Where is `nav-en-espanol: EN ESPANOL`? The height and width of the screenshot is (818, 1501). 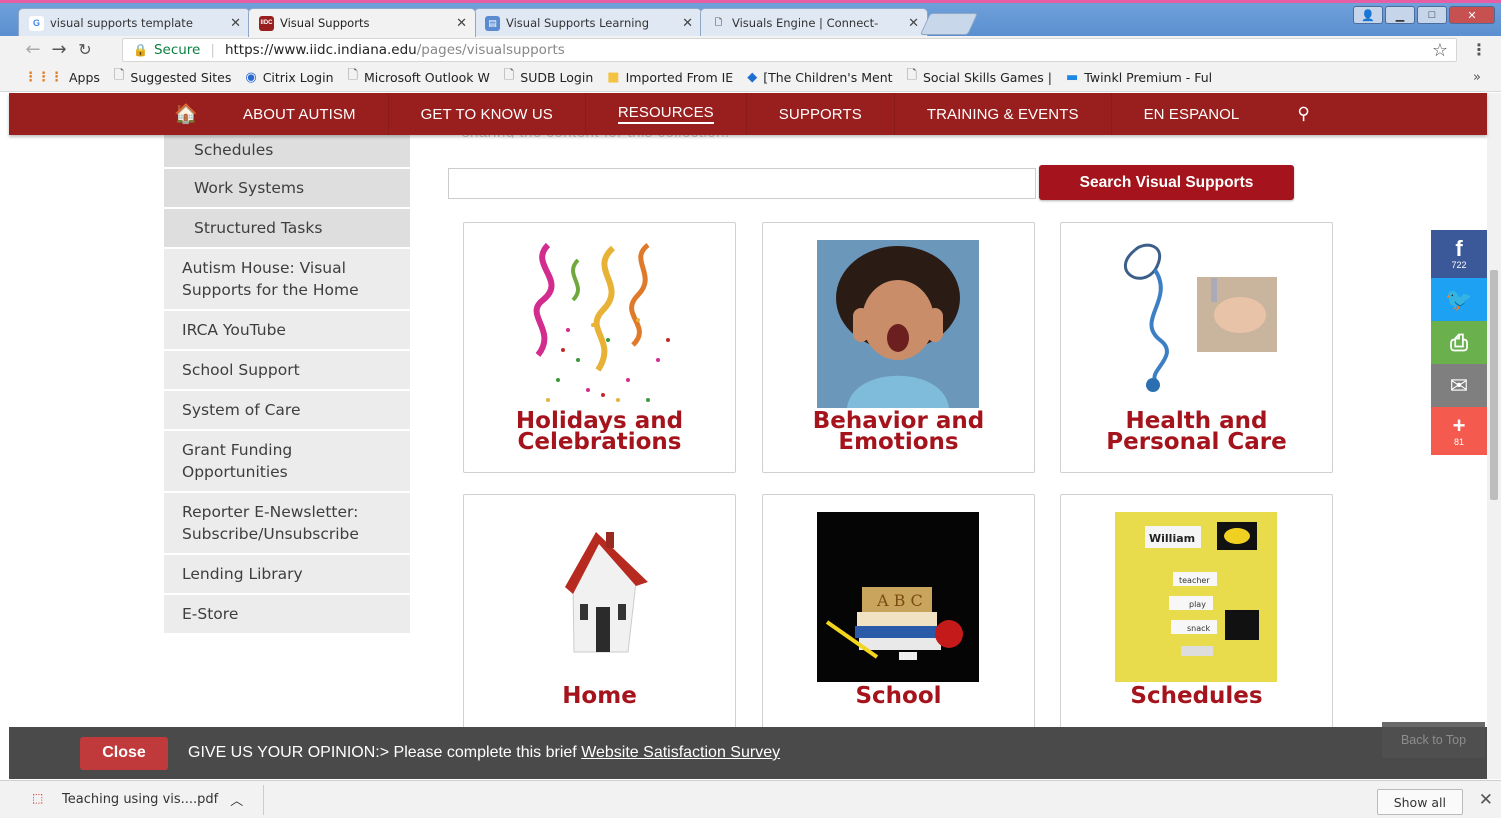
nav-en-espanol: EN ESPANOL is located at coordinates (1192, 114).